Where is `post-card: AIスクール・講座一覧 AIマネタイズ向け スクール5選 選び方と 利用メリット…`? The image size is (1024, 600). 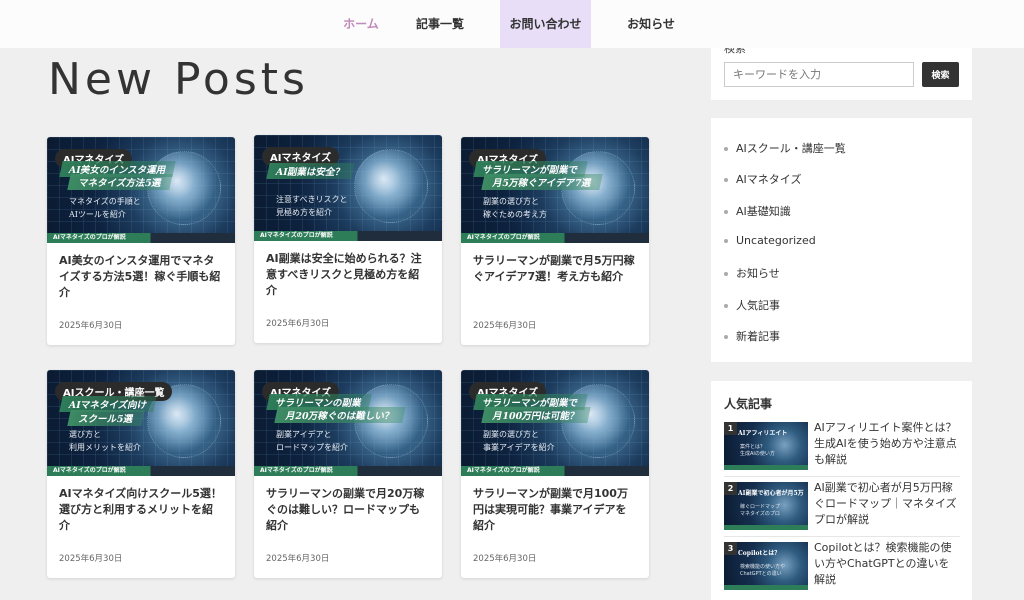
post-card: AIスクール・講座一覧 AIマネタイズ向け スクール5選 選び方と 利用メリット… is located at coordinates (141, 474).